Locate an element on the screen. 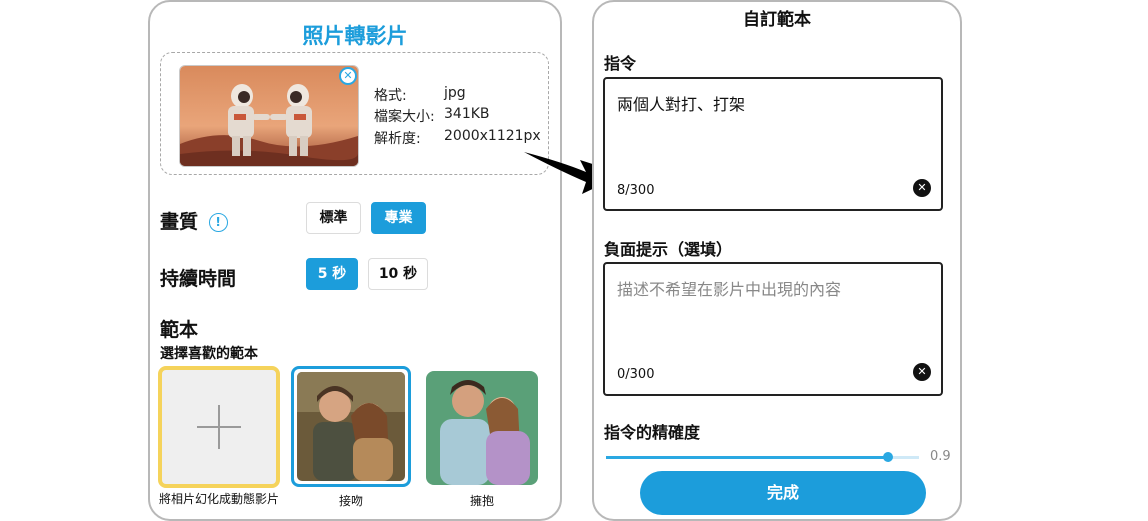 The height and width of the screenshot is (521, 1148). template-add-card is located at coordinates (219, 427).